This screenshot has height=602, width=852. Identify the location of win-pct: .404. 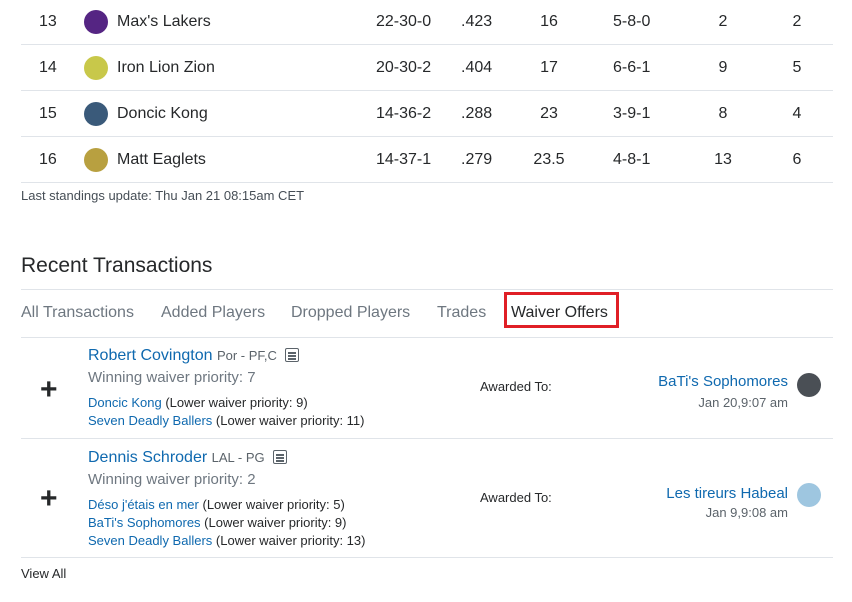
(477, 67).